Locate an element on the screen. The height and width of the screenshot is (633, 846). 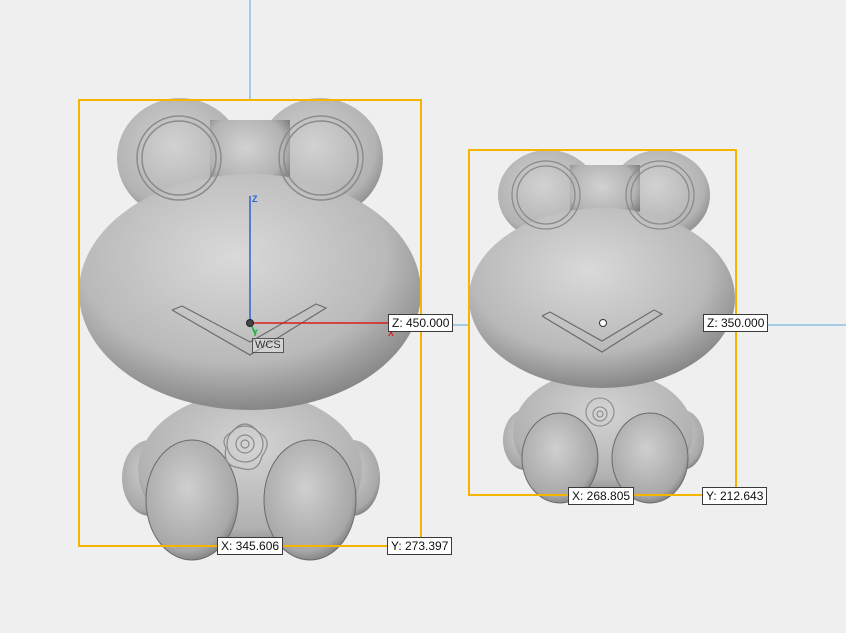
frog-large-x-dimension: X: 345.606 is located at coordinates (250, 546).